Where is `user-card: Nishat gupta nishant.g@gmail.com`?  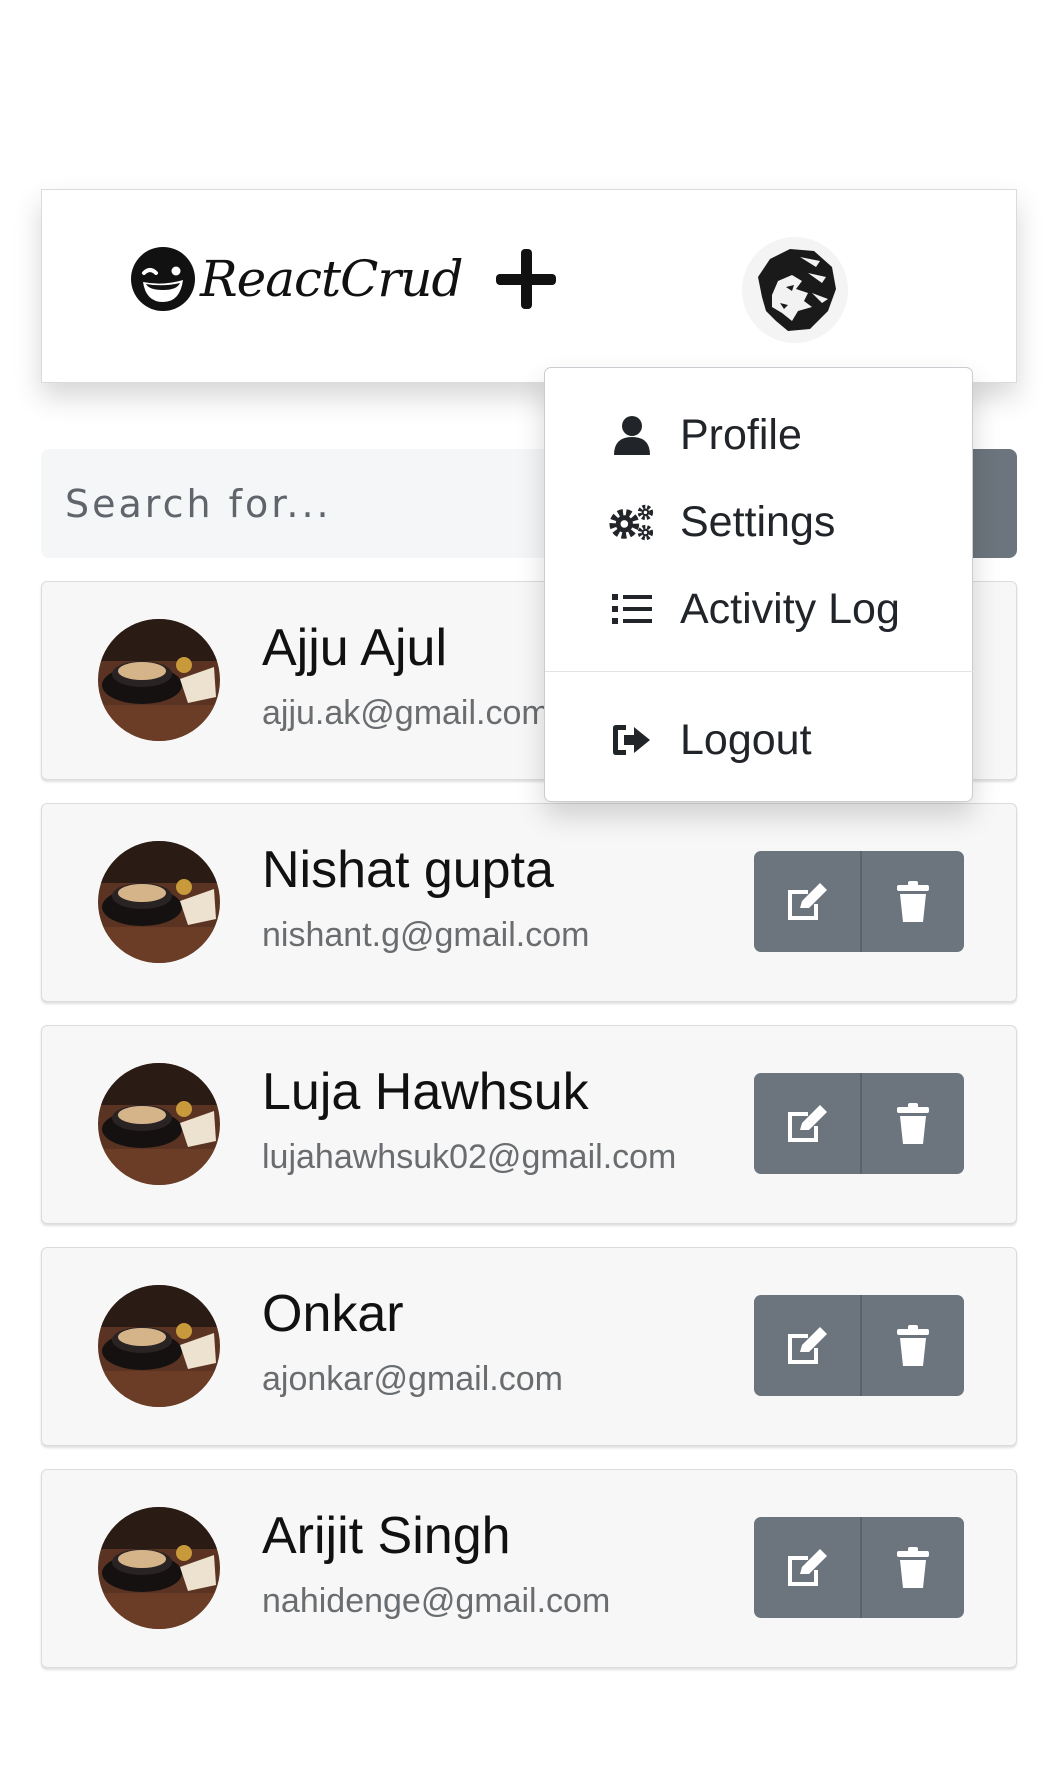
user-card: Nishat gupta nishant.g@gmail.com is located at coordinates (529, 902).